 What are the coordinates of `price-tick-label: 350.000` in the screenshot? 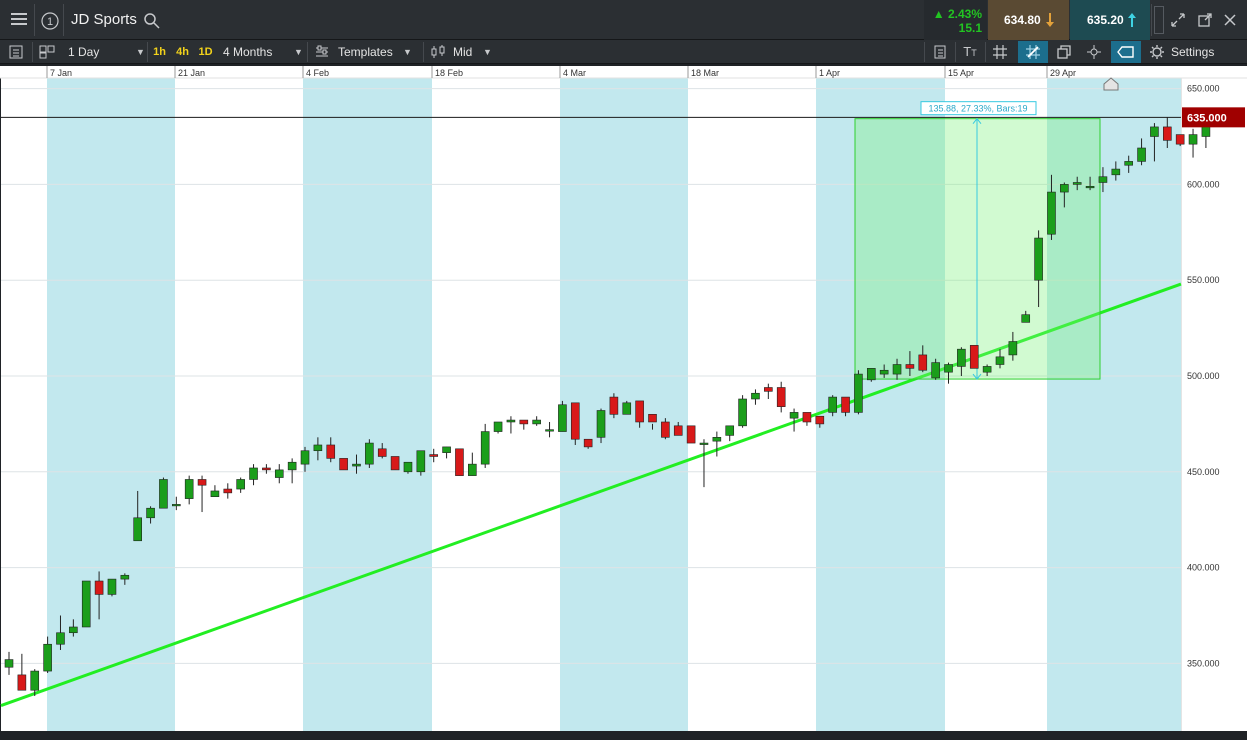 It's located at (1203, 663).